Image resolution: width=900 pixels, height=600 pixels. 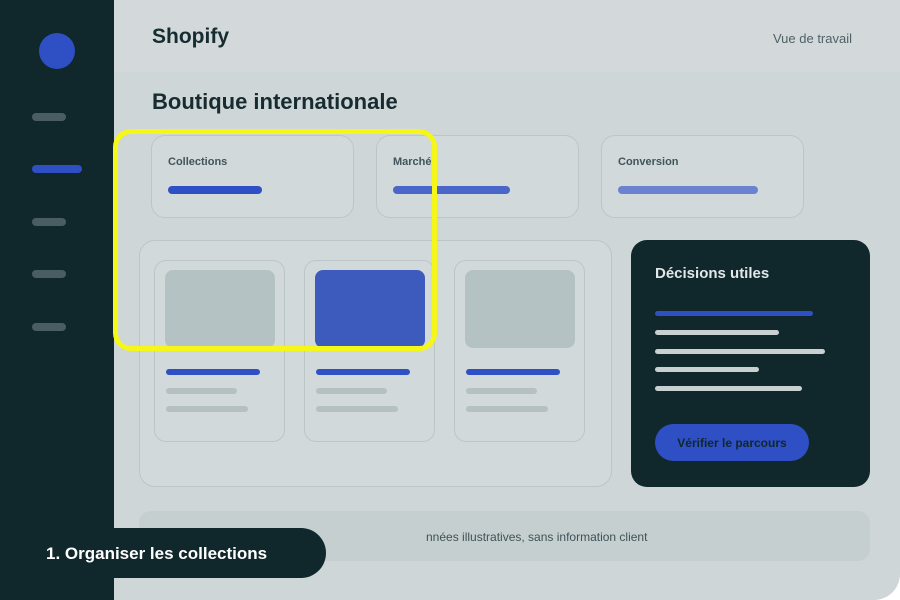 I want to click on step-label: 1. Organiser les collections, so click(x=157, y=553).